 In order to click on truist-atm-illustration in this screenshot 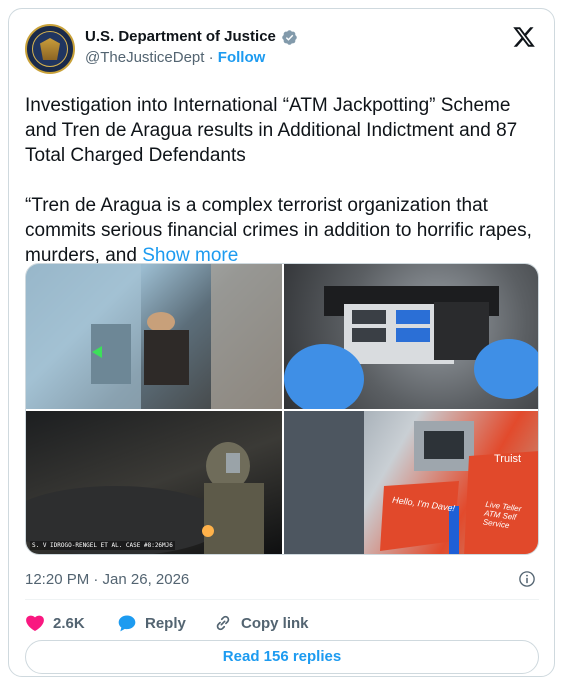, I will do `click(411, 482)`.